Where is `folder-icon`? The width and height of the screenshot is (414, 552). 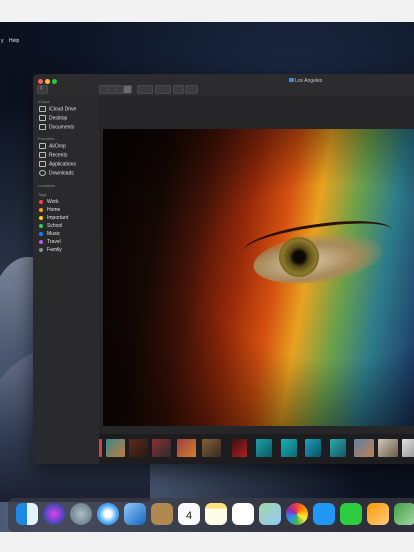 folder-icon is located at coordinates (291, 80).